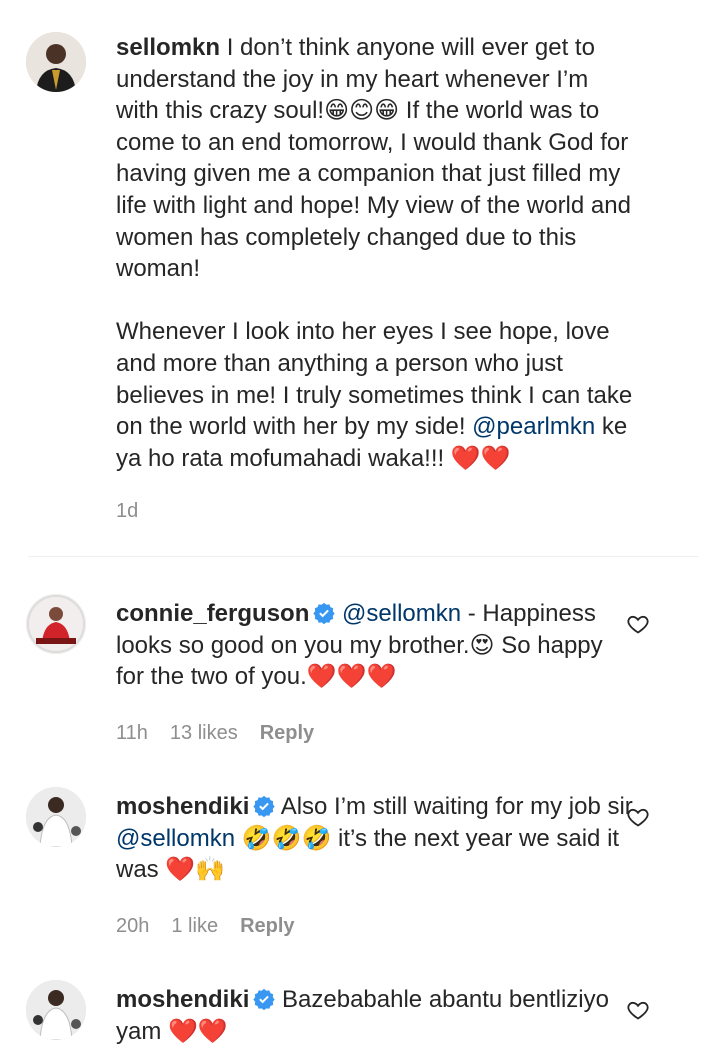 Image resolution: width=720 pixels, height=1059 pixels. What do you see at coordinates (533, 426) in the screenshot?
I see `mention-link: @pearlmkn` at bounding box center [533, 426].